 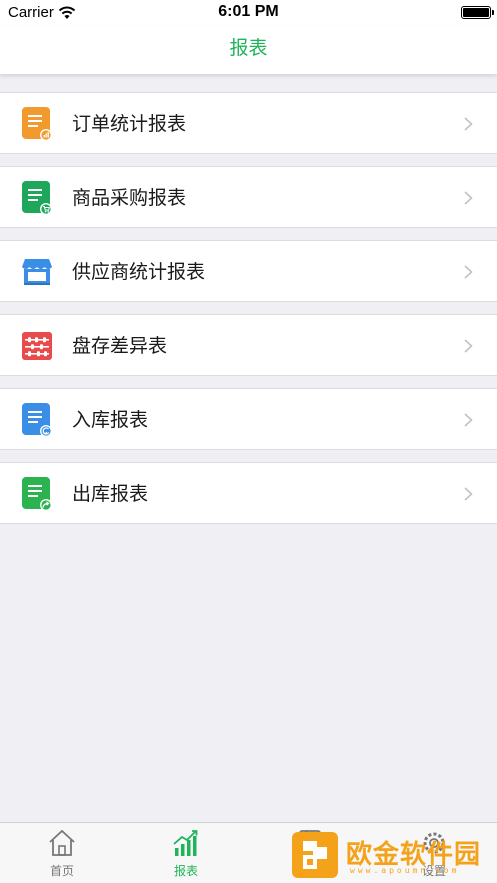 I want to click on report-item-label: 供应商统计报表, so click(x=139, y=272).